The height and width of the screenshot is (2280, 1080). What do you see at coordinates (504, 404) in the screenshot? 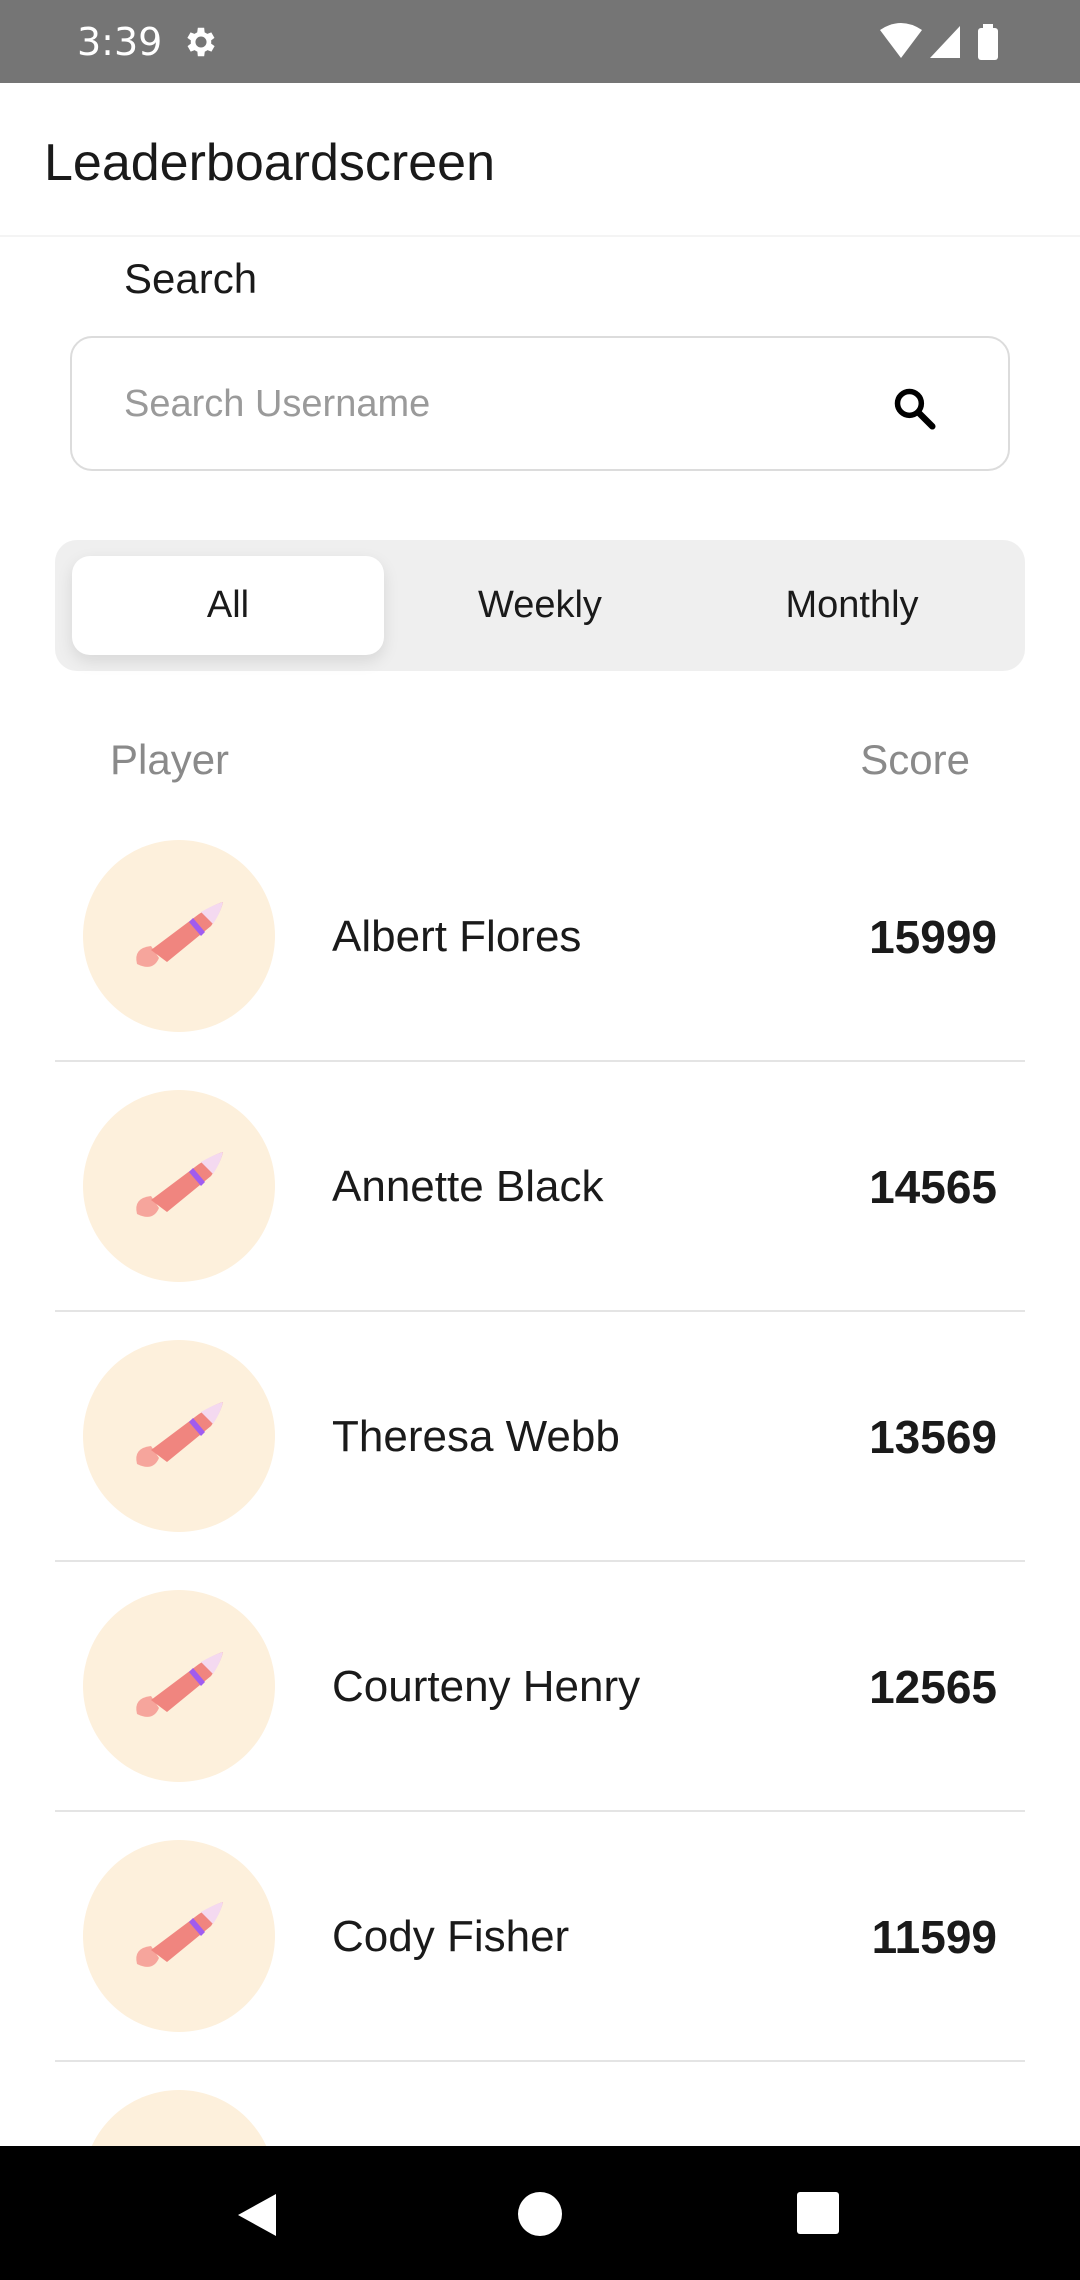
I see `search-input` at bounding box center [504, 404].